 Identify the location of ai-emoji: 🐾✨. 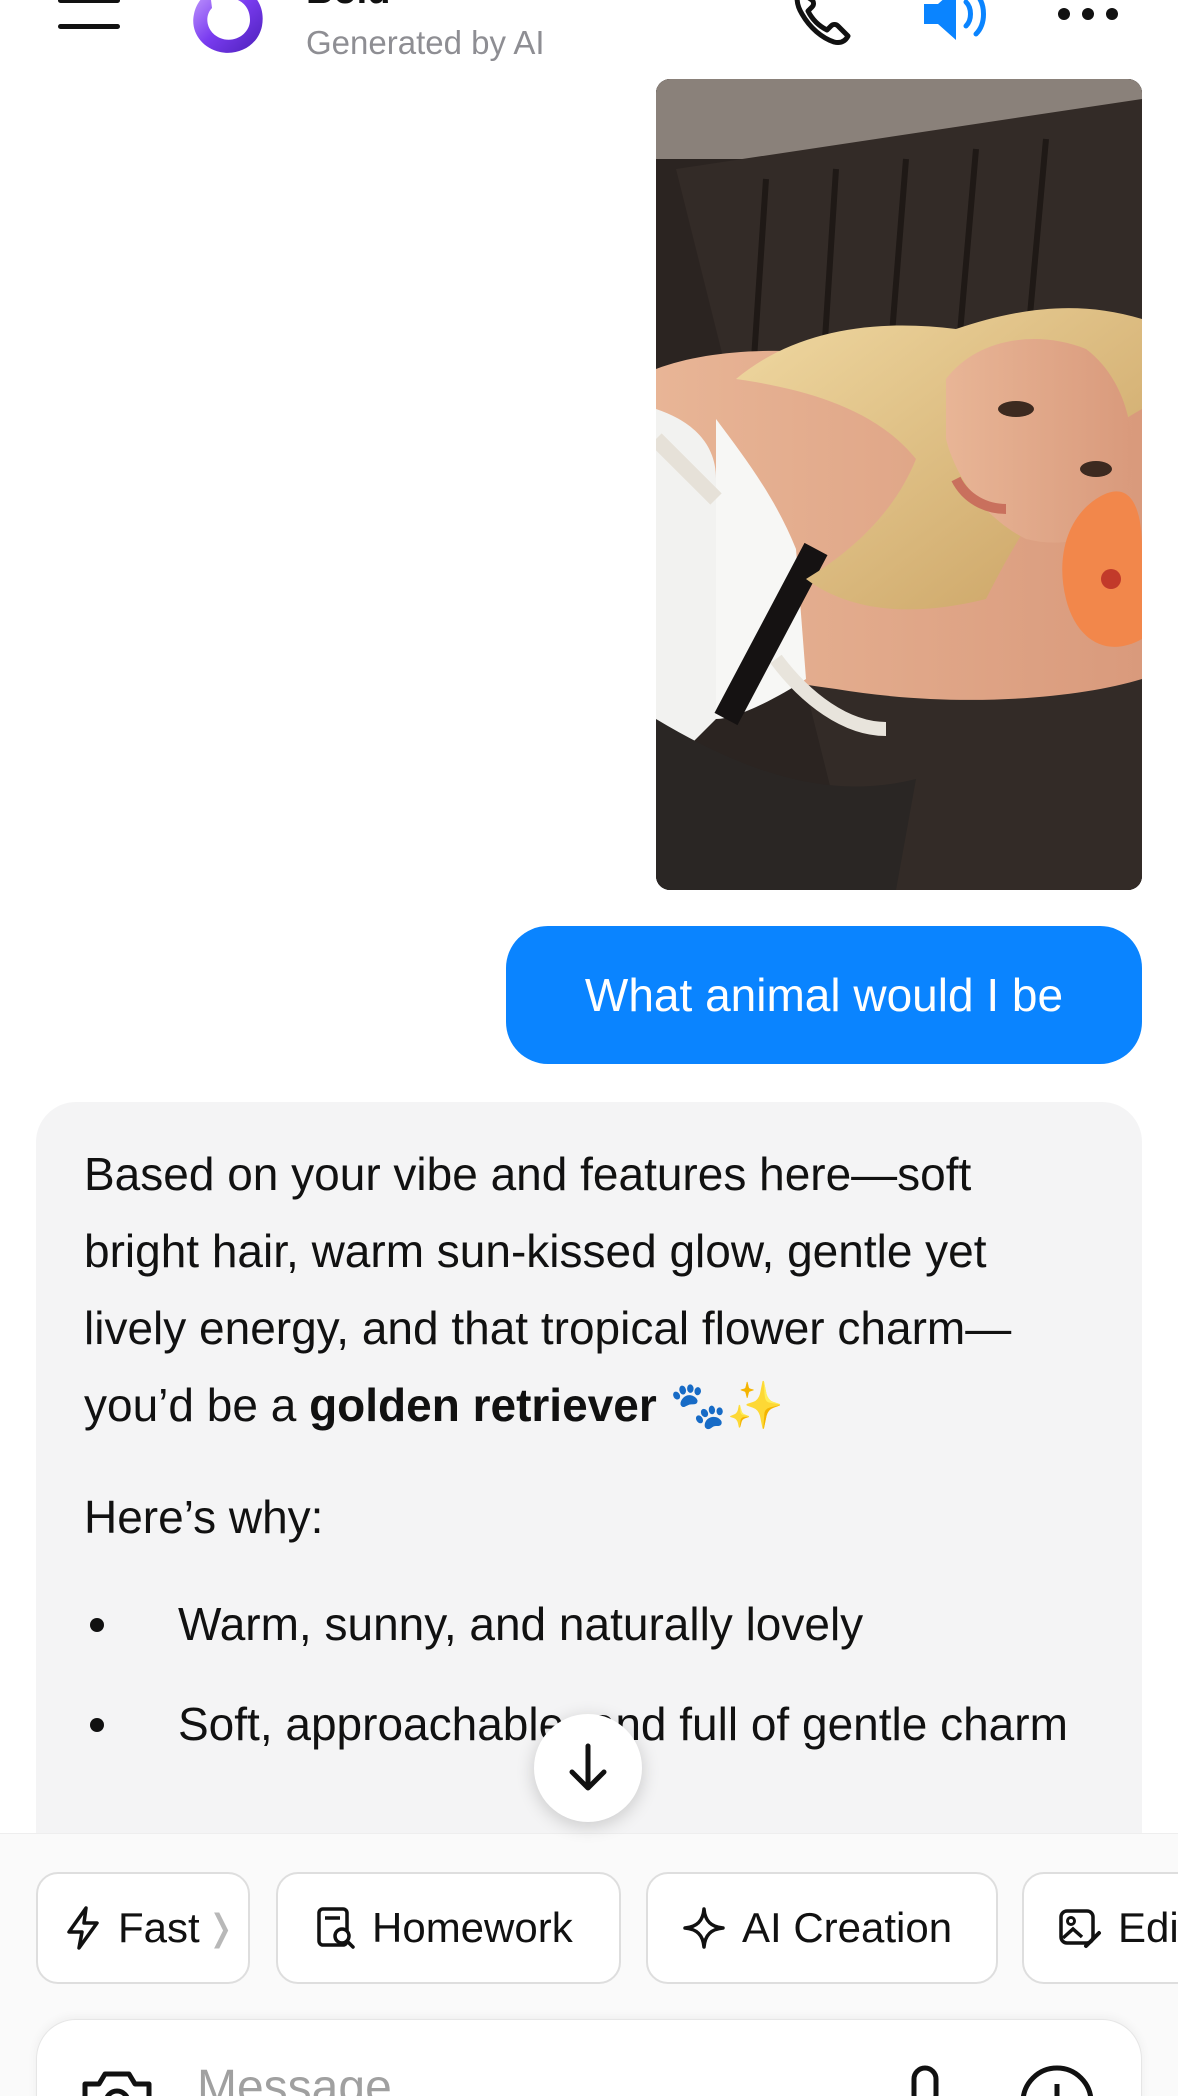
(720, 1405).